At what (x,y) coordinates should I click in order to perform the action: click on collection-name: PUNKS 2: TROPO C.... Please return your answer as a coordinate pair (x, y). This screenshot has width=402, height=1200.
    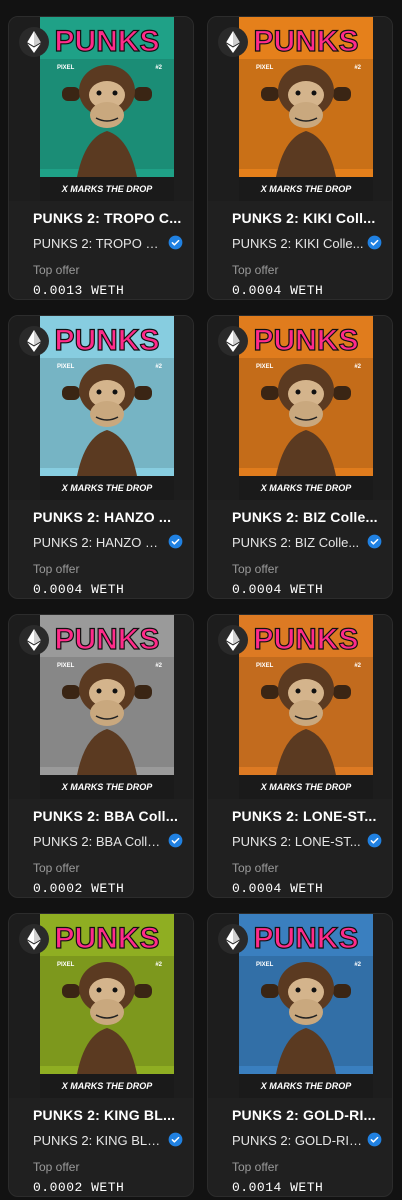
    Looking at the image, I should click on (99, 243).